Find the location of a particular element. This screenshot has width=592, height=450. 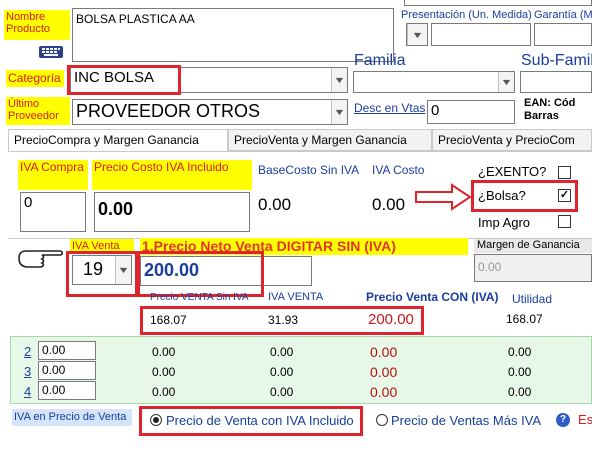

trailing-text: Es is located at coordinates (585, 419).